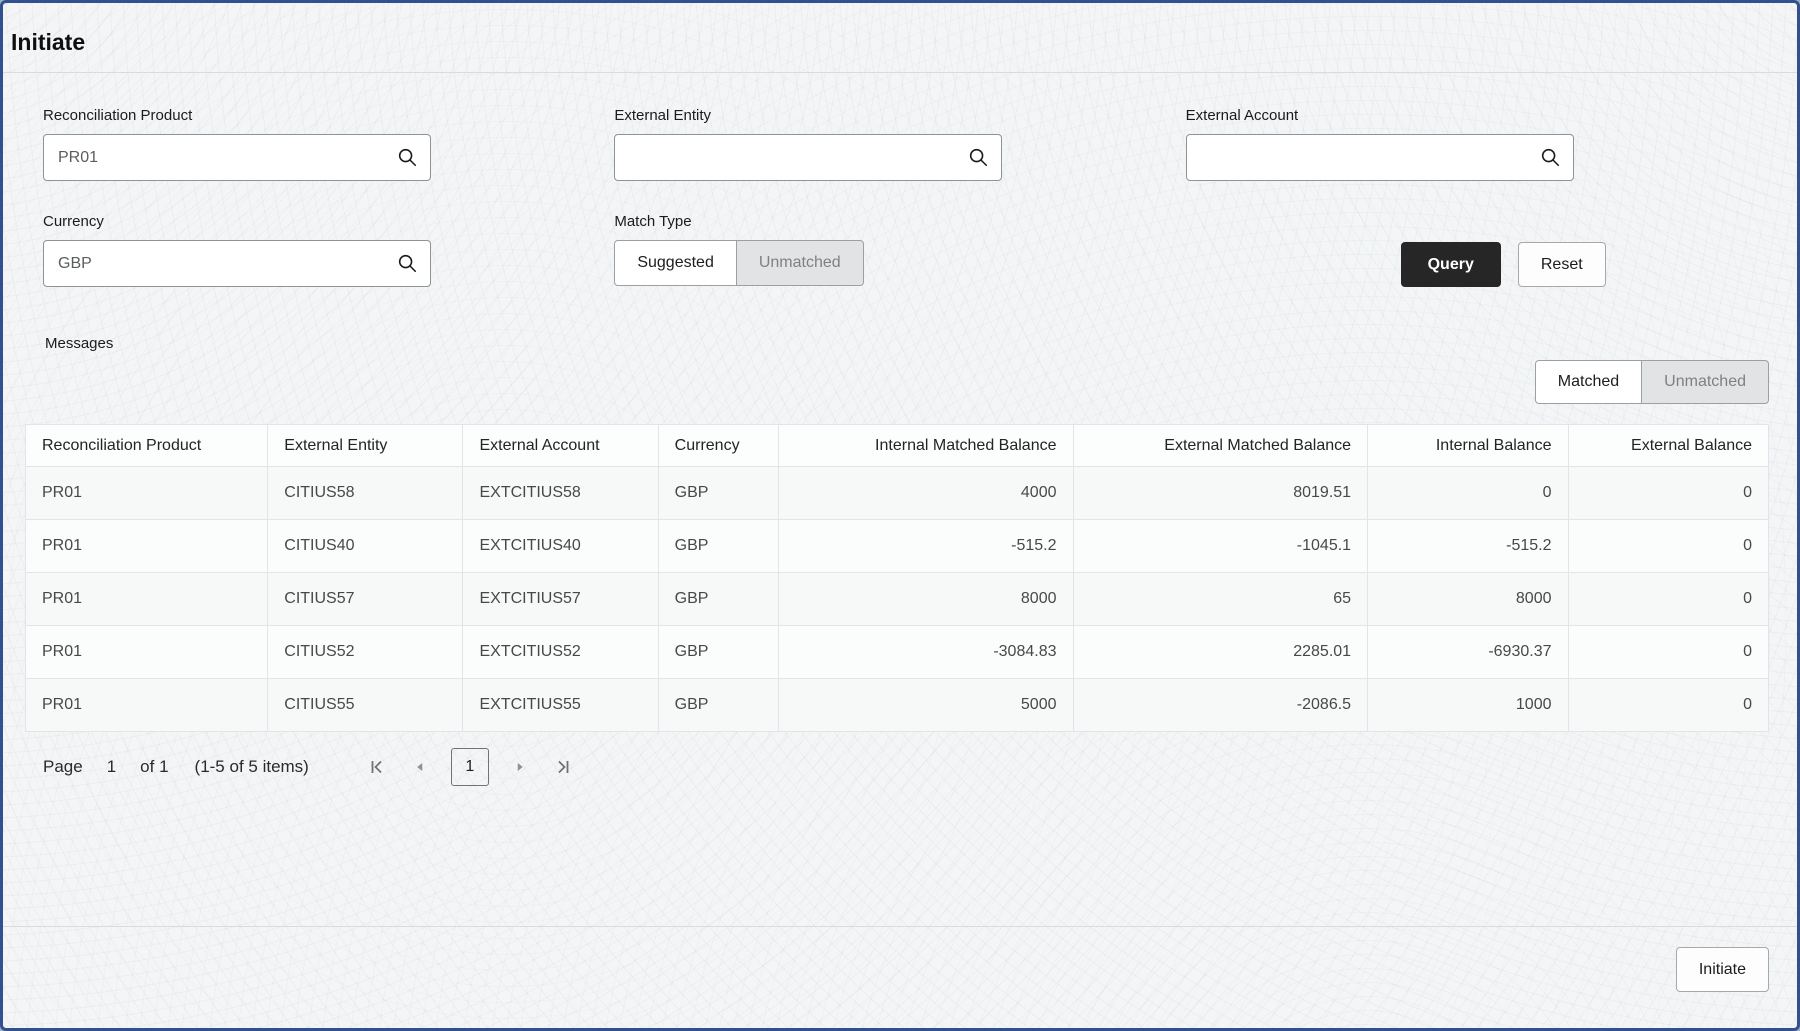  Describe the element at coordinates (900, 977) in the screenshot. I see `page-footer: Initiate` at that location.